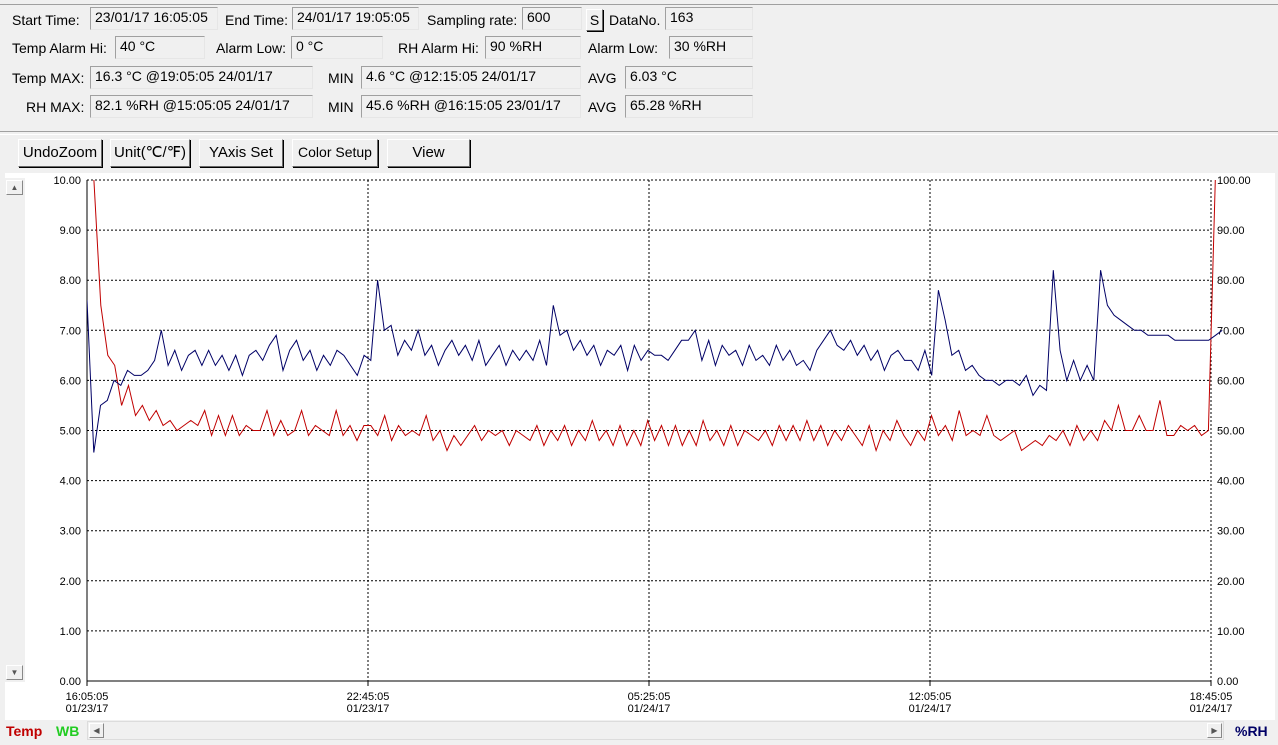 Image resolution: width=1278 pixels, height=745 pixels. Describe the element at coordinates (48, 78) in the screenshot. I see `temp-max-label: Temp MAX:` at that location.